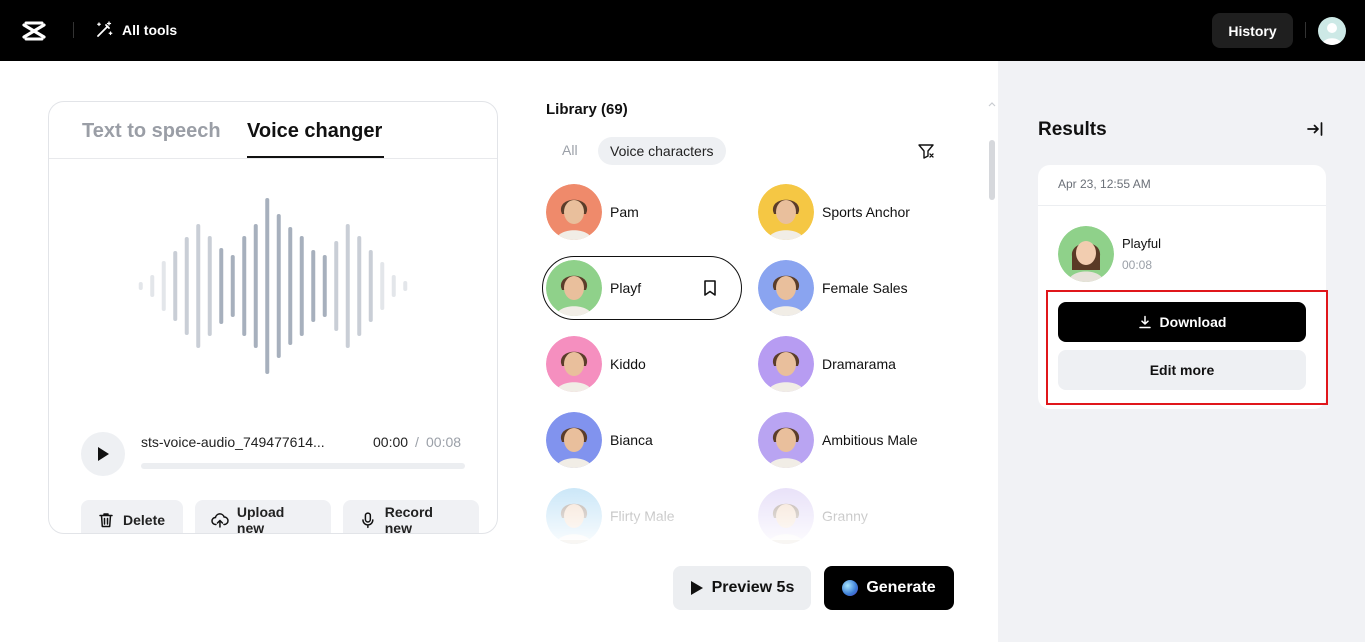 The image size is (1365, 642). I want to click on voice-item: Playf, so click(593, 288).